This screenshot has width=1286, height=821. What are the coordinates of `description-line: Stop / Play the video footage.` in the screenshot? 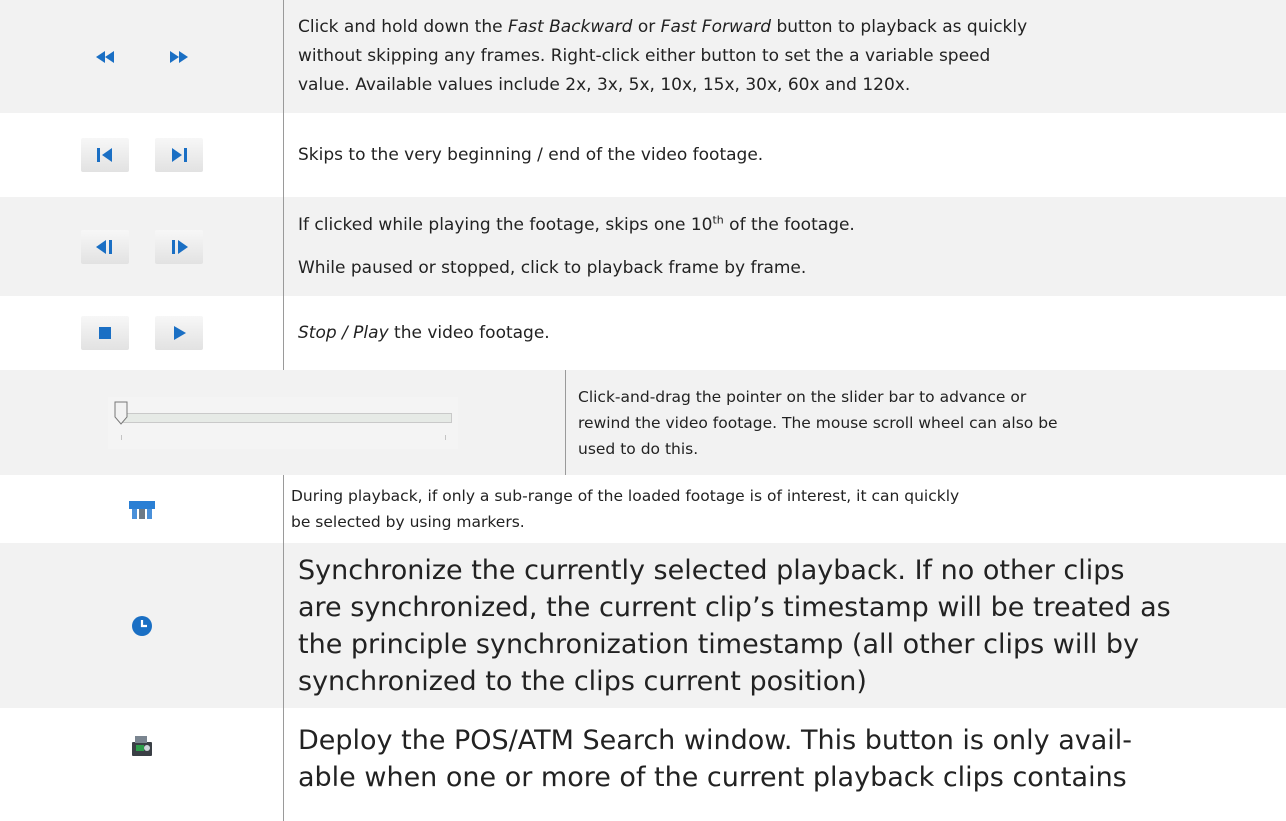 It's located at (424, 332).